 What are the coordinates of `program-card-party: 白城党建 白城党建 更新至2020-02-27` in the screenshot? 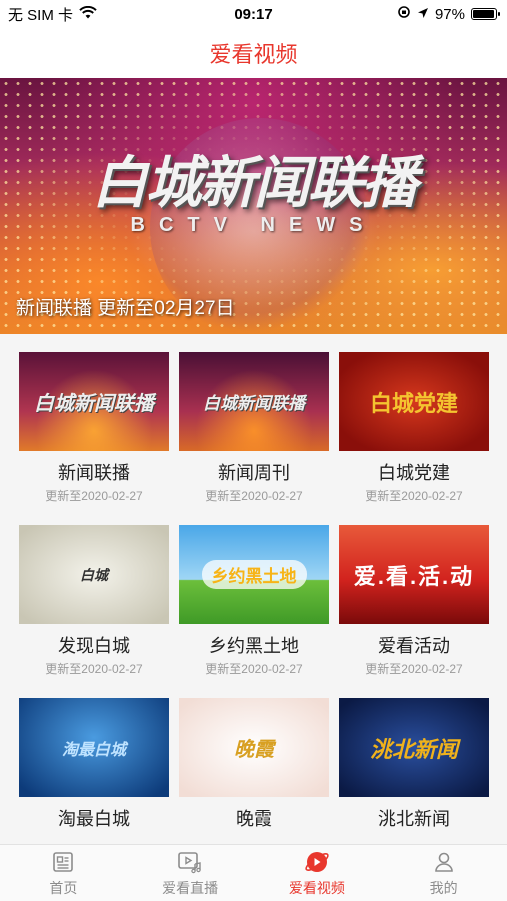 It's located at (414, 428).